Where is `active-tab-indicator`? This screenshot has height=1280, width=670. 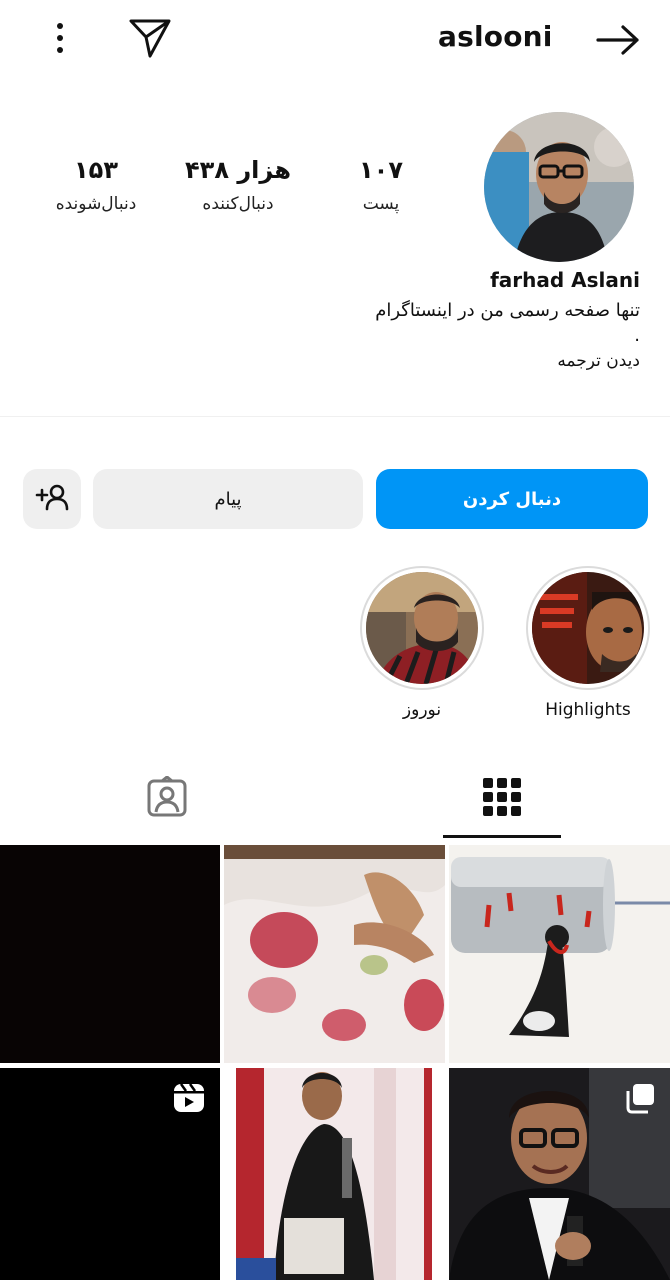
active-tab-indicator is located at coordinates (502, 836).